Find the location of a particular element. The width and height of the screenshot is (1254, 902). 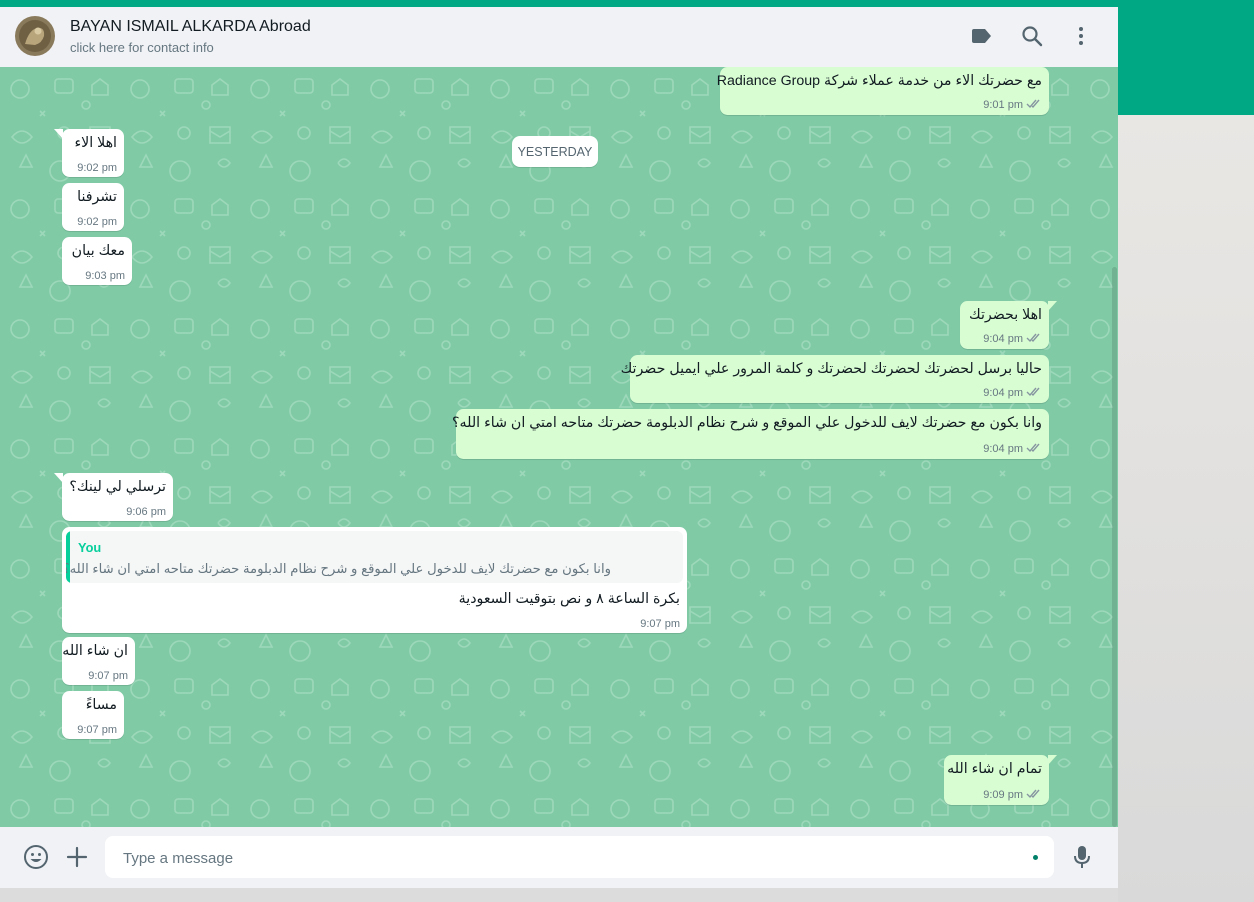

contact-info-hint: click here for contact info is located at coordinates (142, 47).